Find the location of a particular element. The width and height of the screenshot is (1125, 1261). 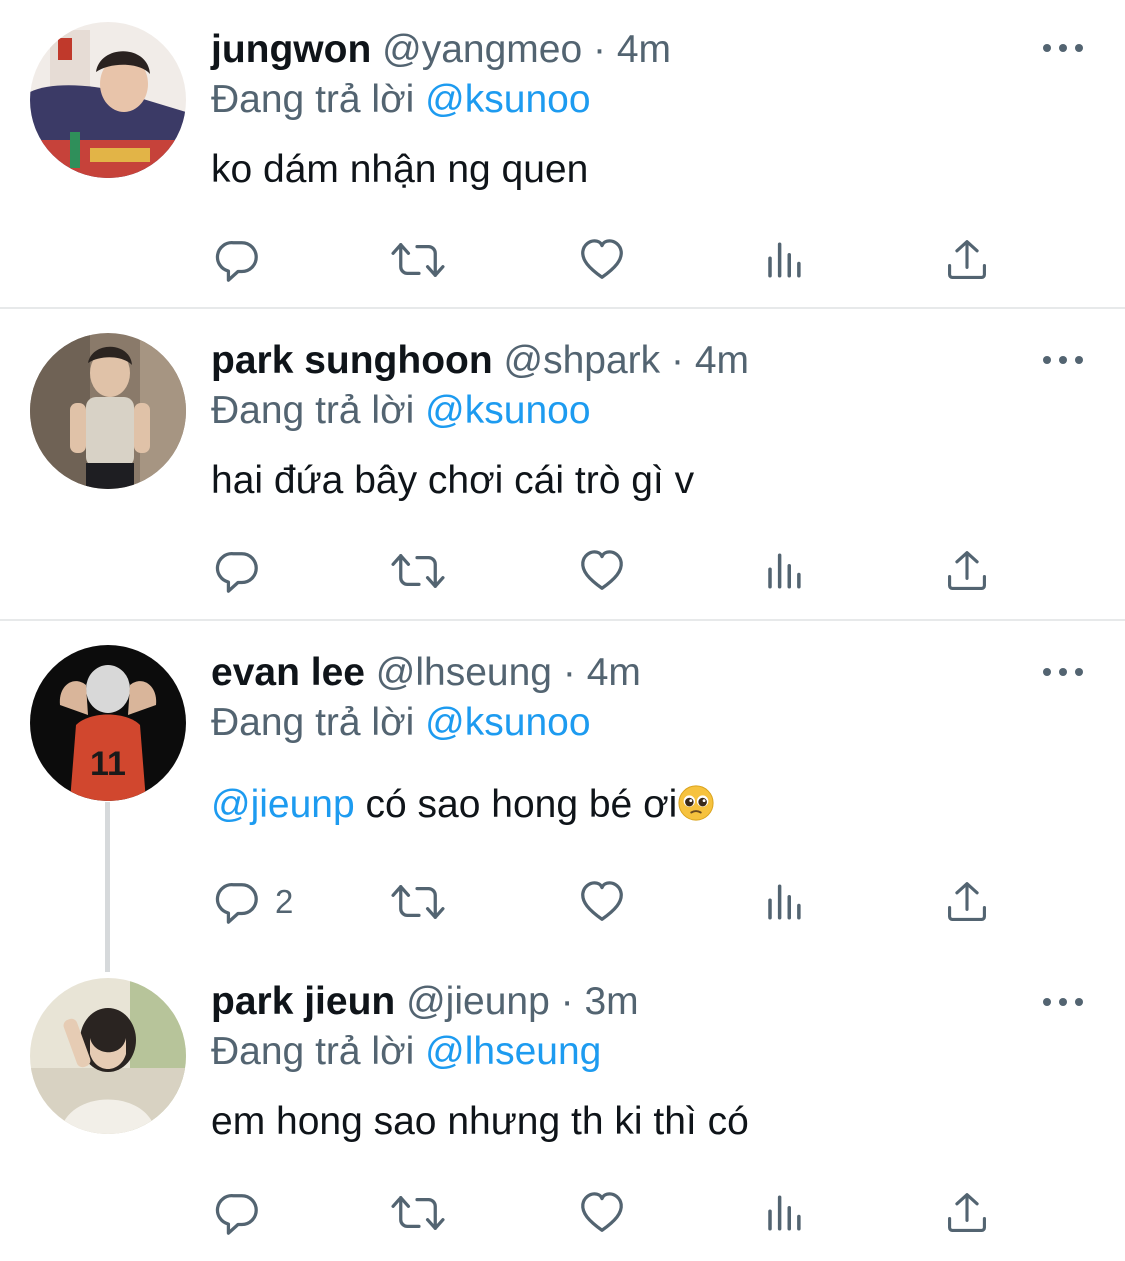

tweet-header: park sunghoon @shpark · 4m is located at coordinates (648, 361).